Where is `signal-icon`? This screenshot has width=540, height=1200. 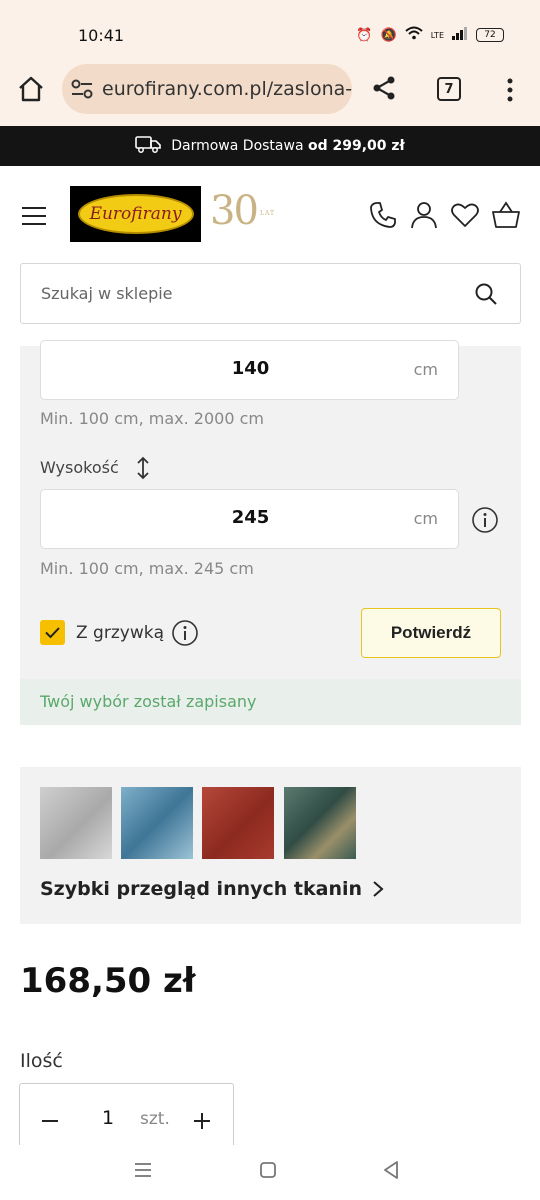 signal-icon is located at coordinates (460, 35).